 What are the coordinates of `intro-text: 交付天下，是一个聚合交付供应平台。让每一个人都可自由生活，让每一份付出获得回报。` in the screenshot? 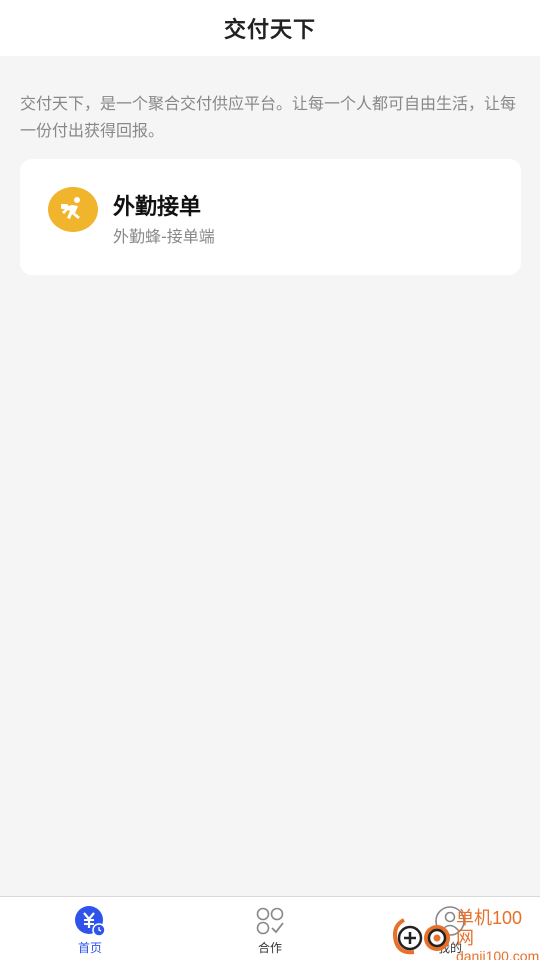 It's located at (268, 117).